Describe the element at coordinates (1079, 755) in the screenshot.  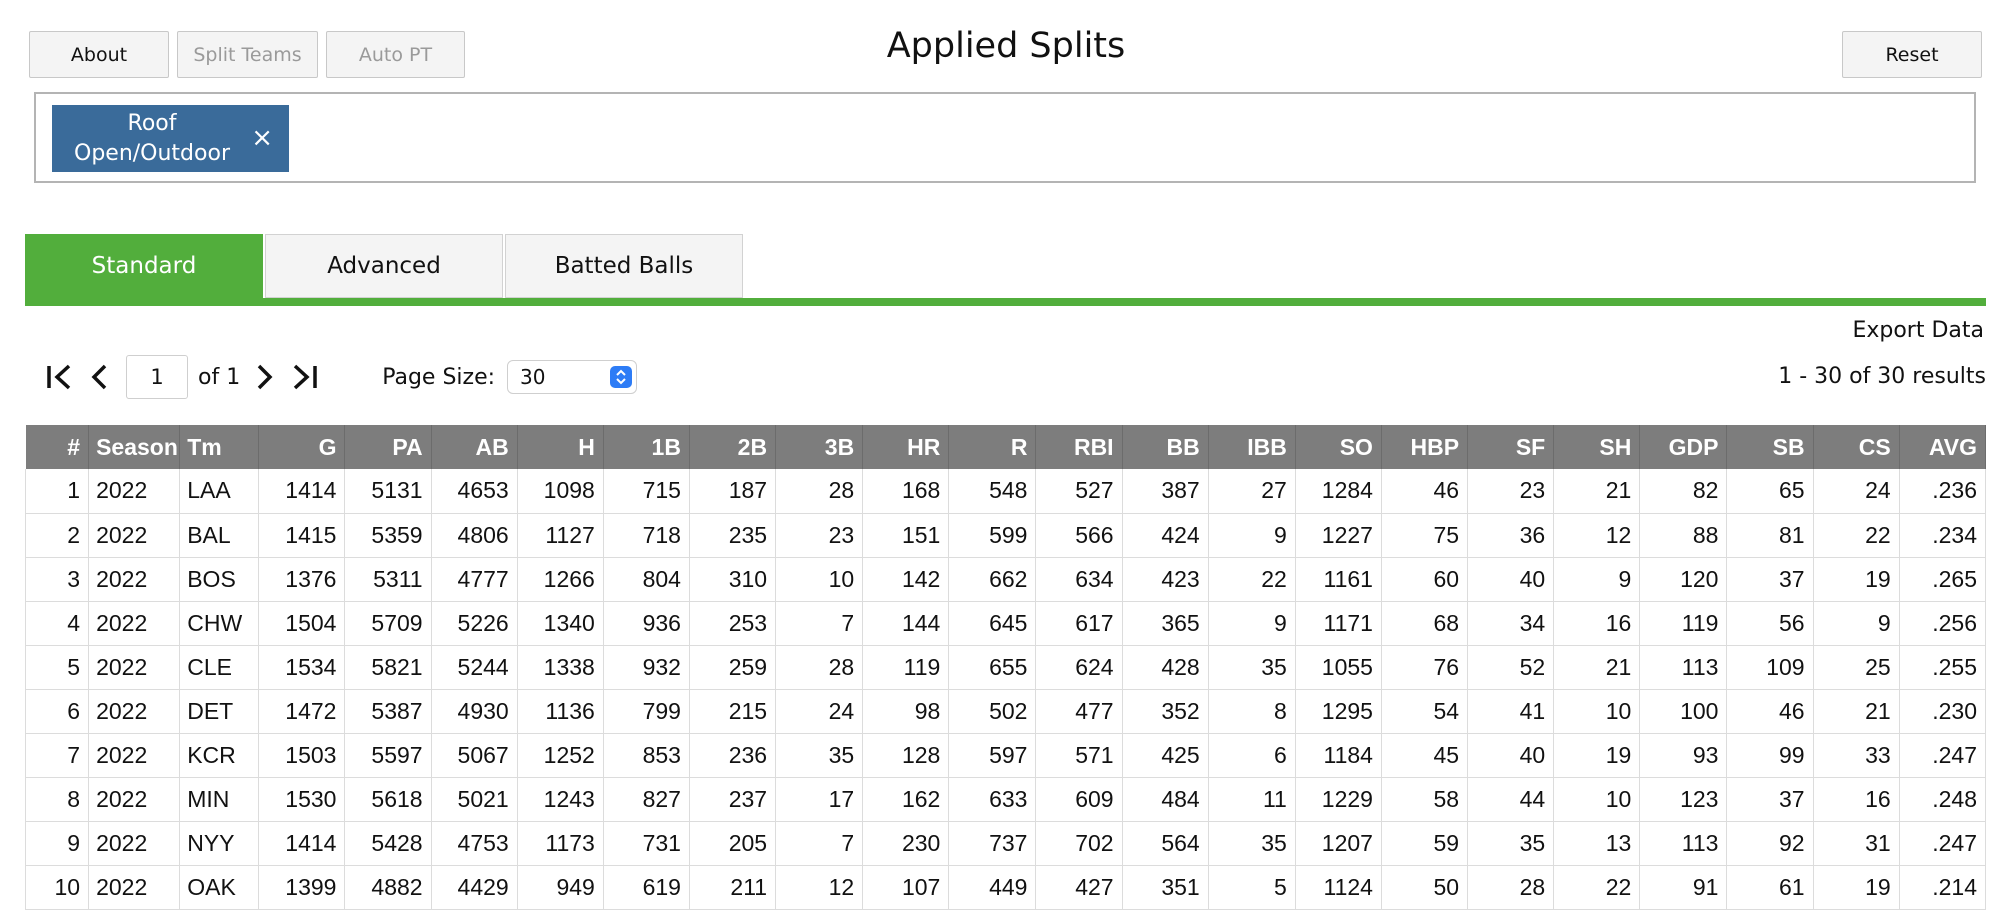
I see `table-cell: 571` at that location.